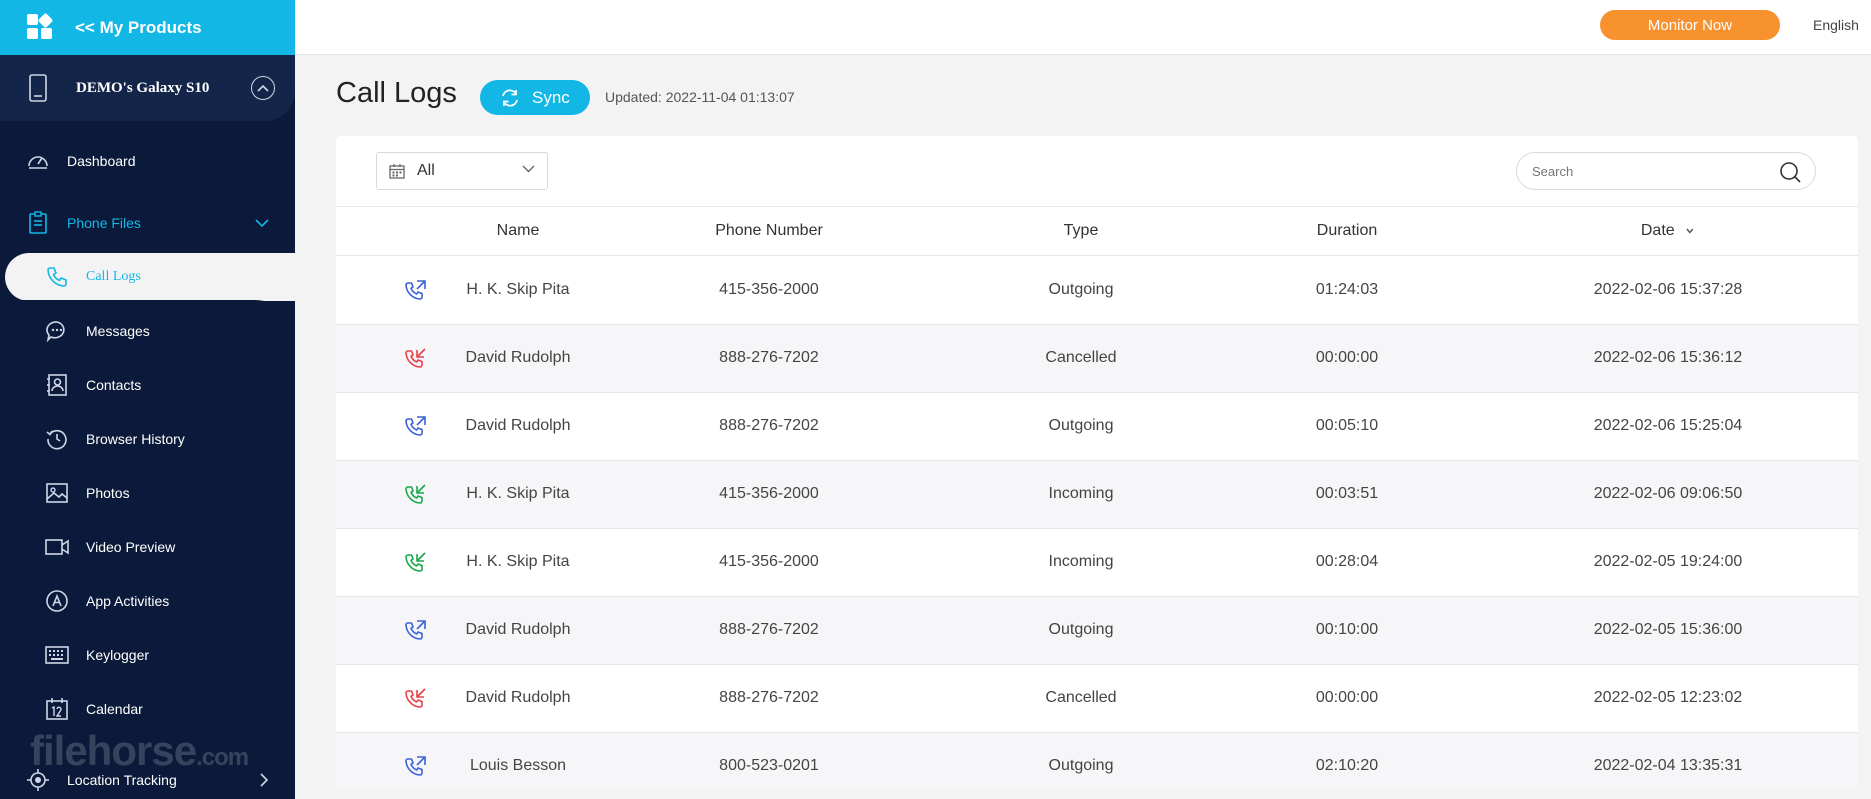 The width and height of the screenshot is (1871, 799). What do you see at coordinates (1081, 561) in the screenshot?
I see `cell-type: Incoming` at bounding box center [1081, 561].